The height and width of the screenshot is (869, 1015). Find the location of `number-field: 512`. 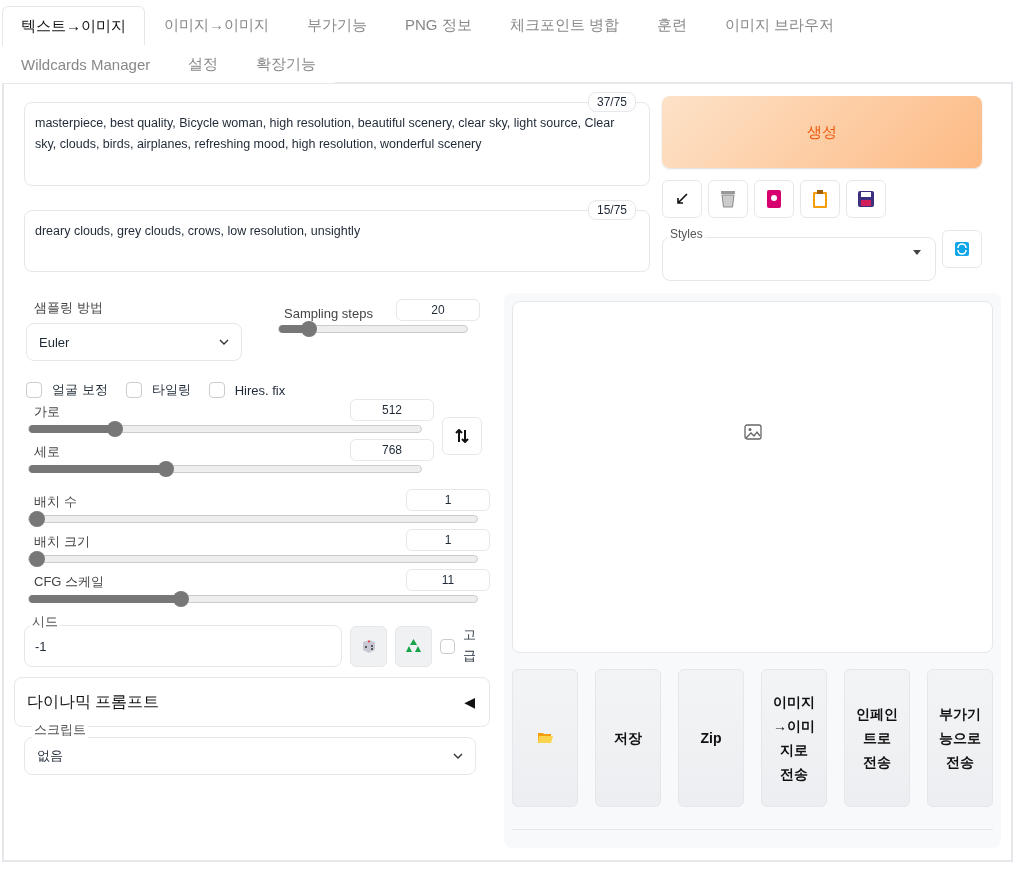

number-field: 512 is located at coordinates (392, 410).